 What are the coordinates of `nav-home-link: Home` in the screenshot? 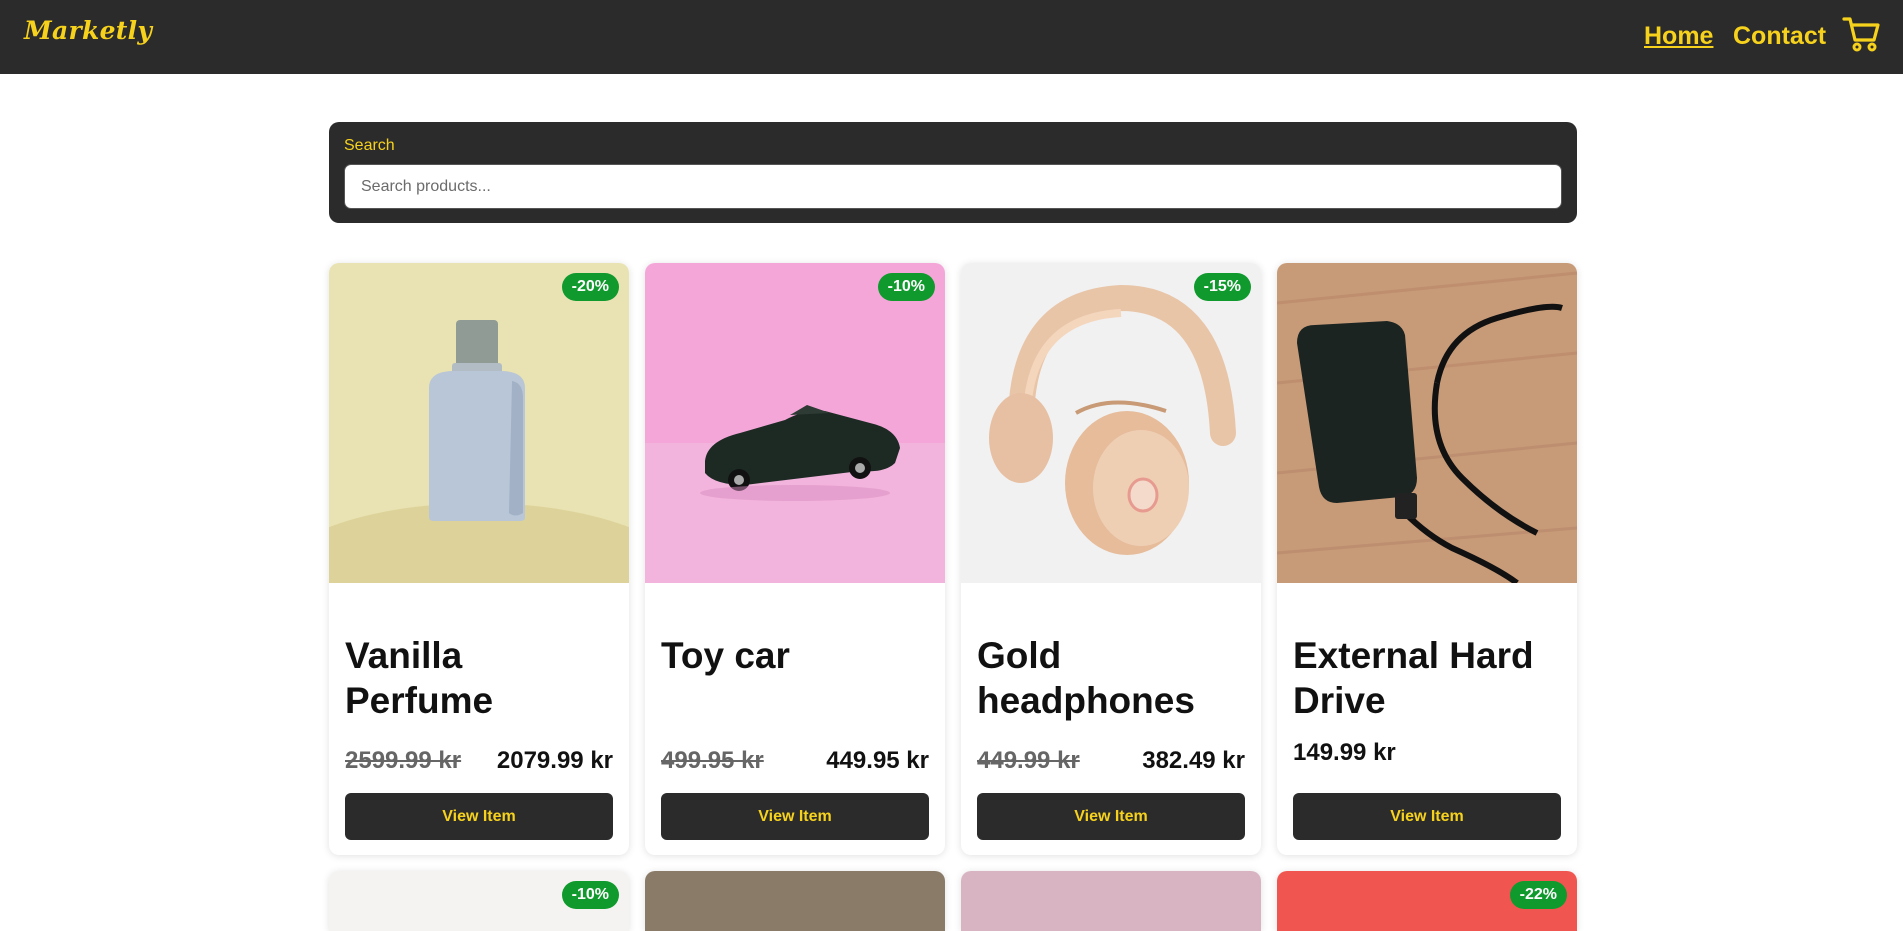 It's located at (1678, 36).